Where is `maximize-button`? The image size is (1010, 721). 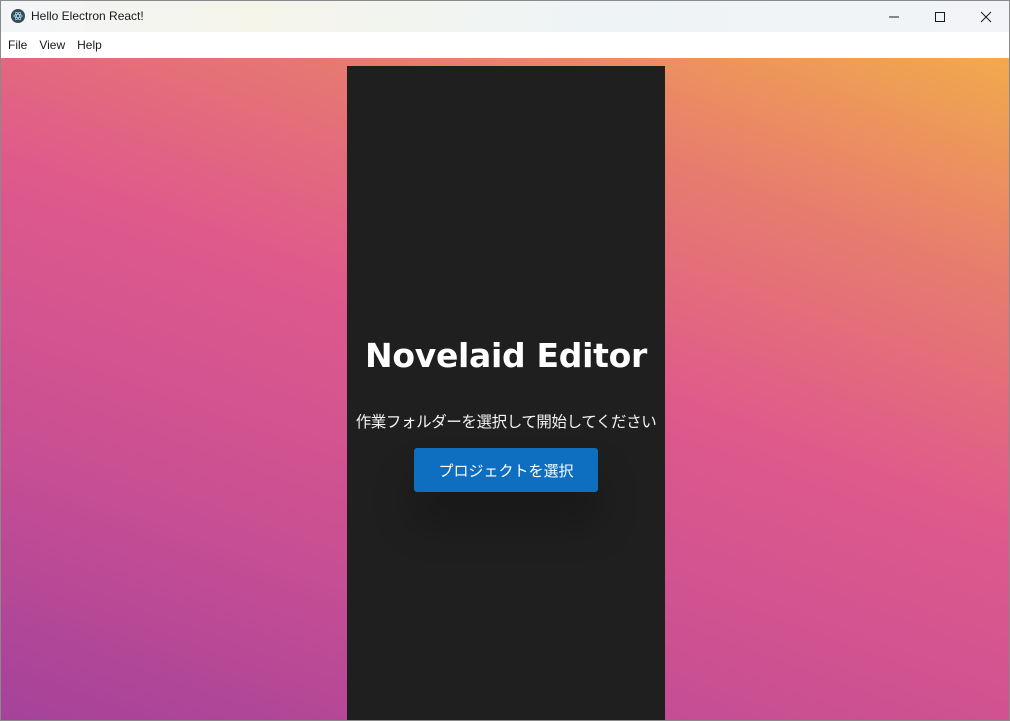 maximize-button is located at coordinates (940, 16).